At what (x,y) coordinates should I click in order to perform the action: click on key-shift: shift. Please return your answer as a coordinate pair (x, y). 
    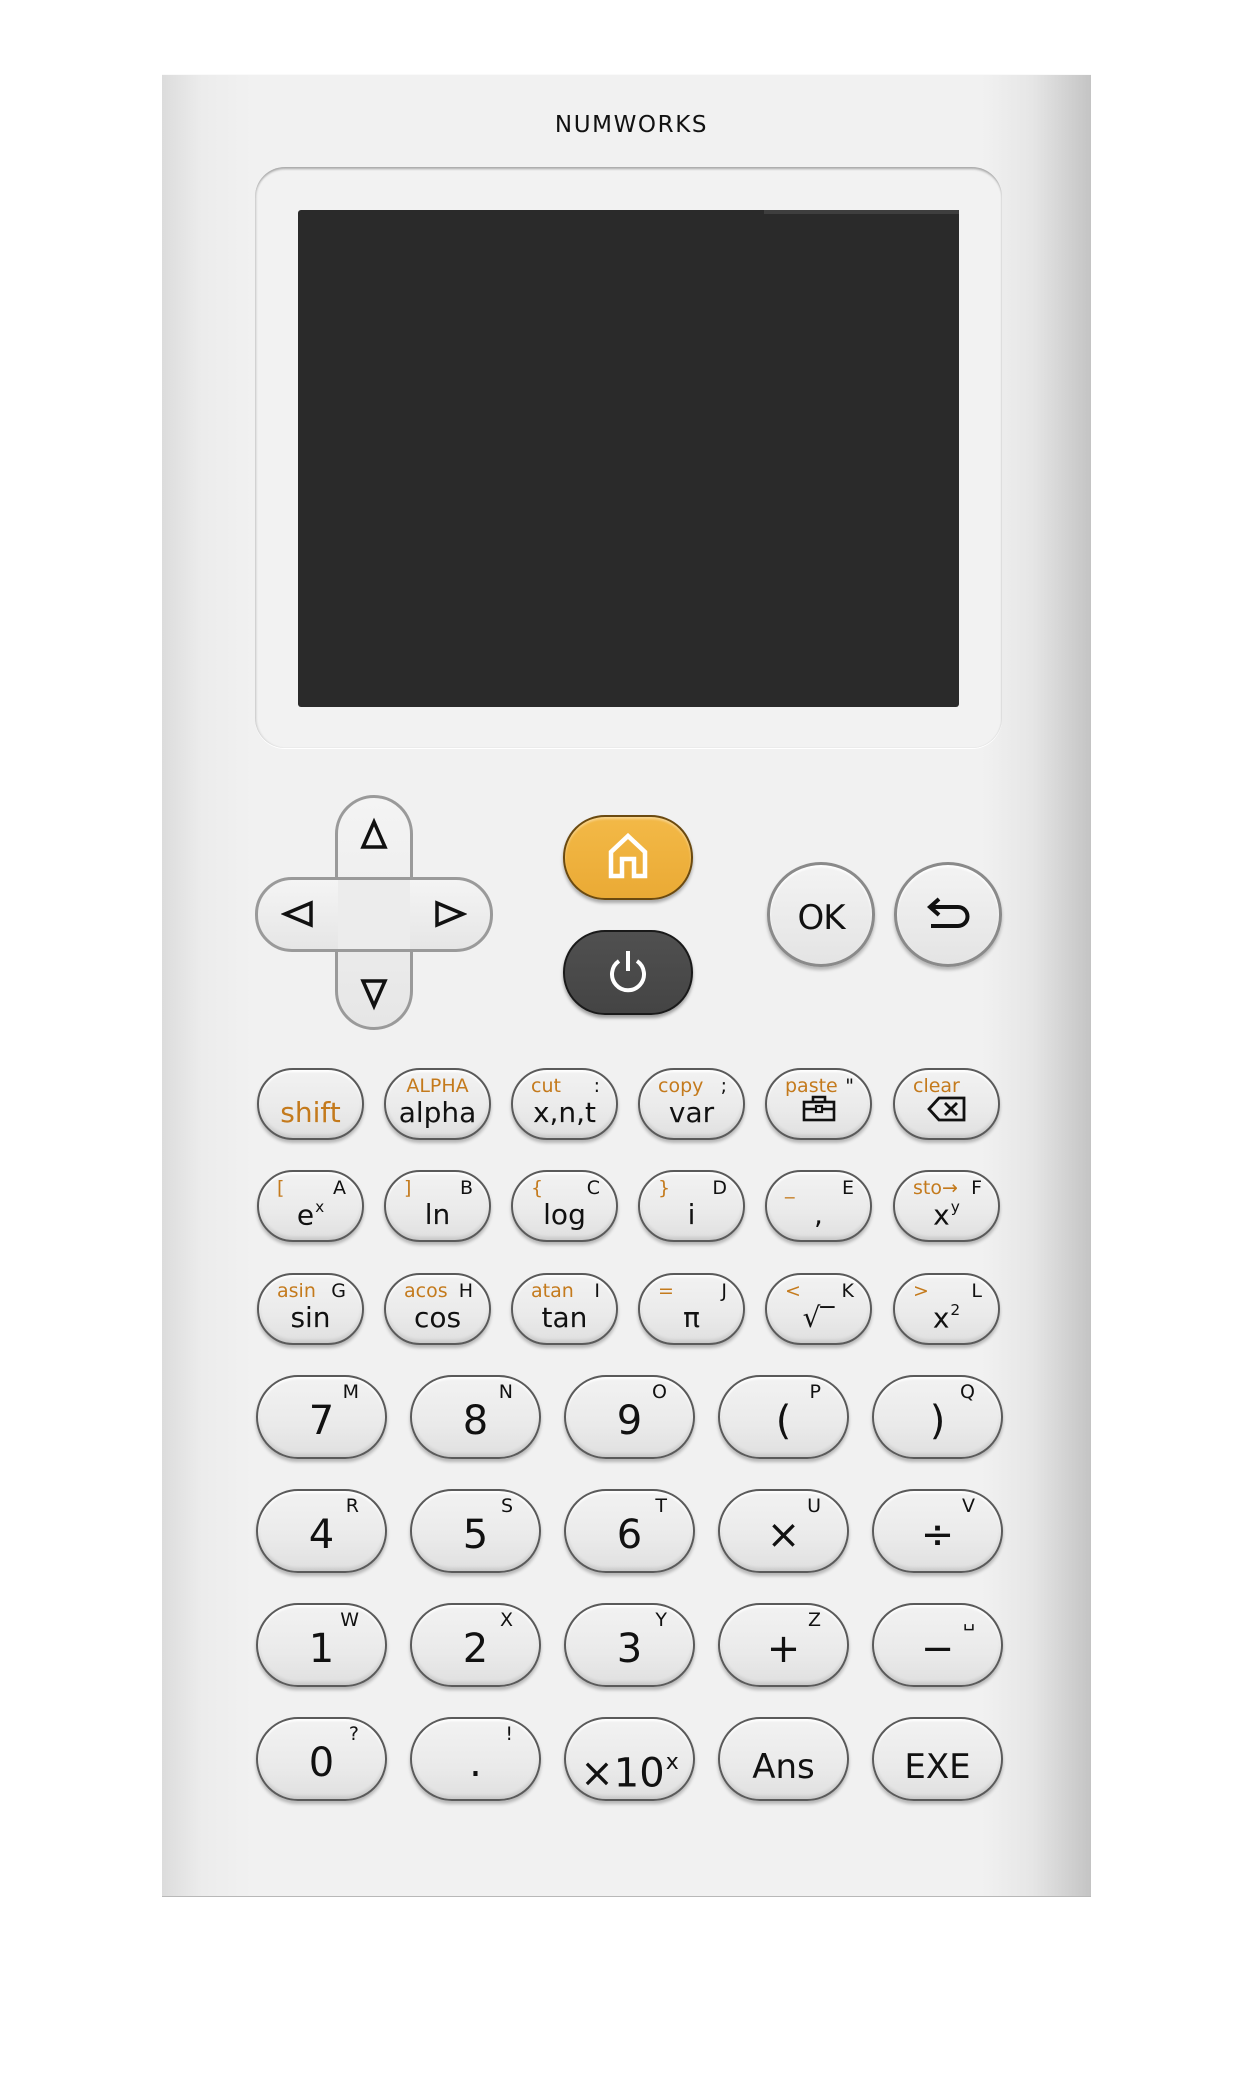
    Looking at the image, I should click on (310, 1104).